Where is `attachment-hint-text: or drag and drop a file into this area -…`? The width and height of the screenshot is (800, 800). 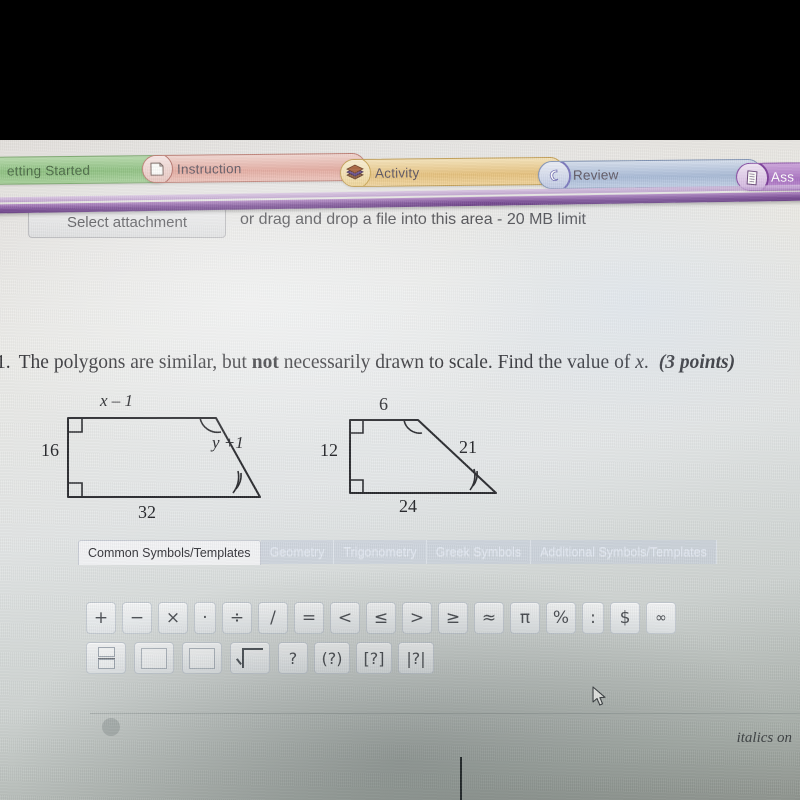 attachment-hint-text: or drag and drop a file into this area -… is located at coordinates (413, 219).